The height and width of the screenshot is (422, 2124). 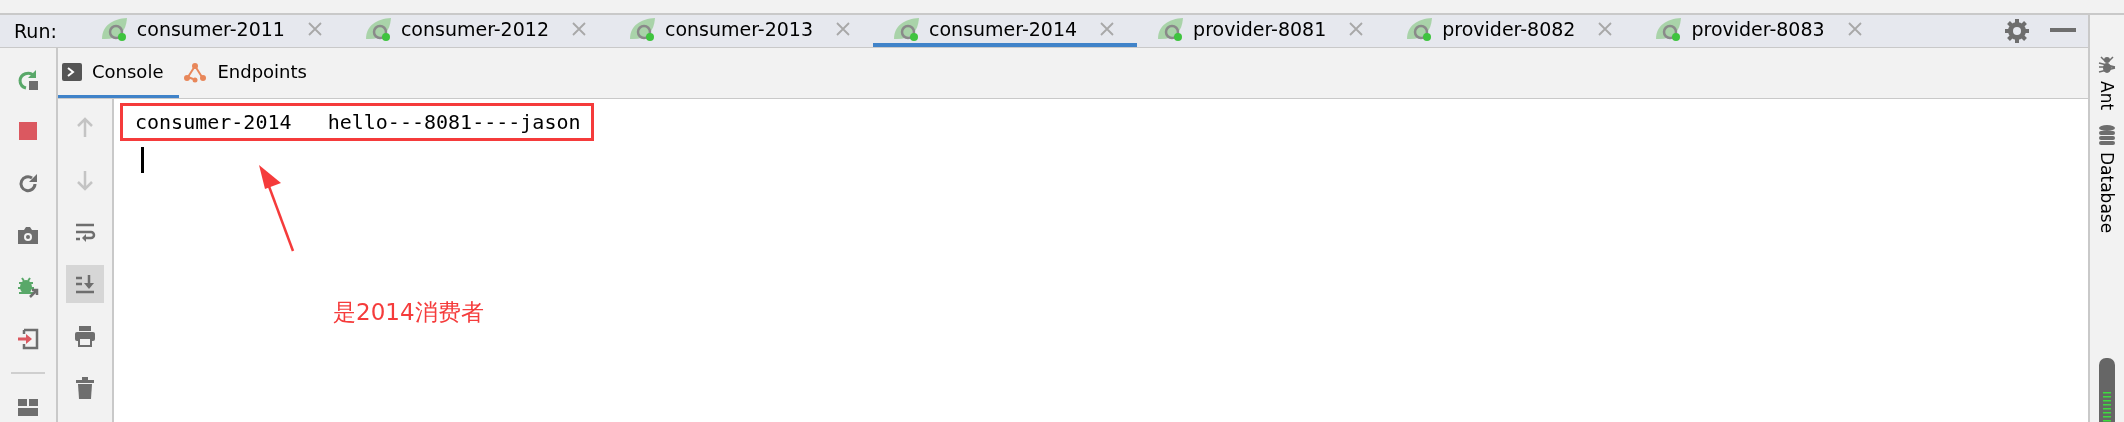 What do you see at coordinates (28, 287) in the screenshot?
I see `bug-icon` at bounding box center [28, 287].